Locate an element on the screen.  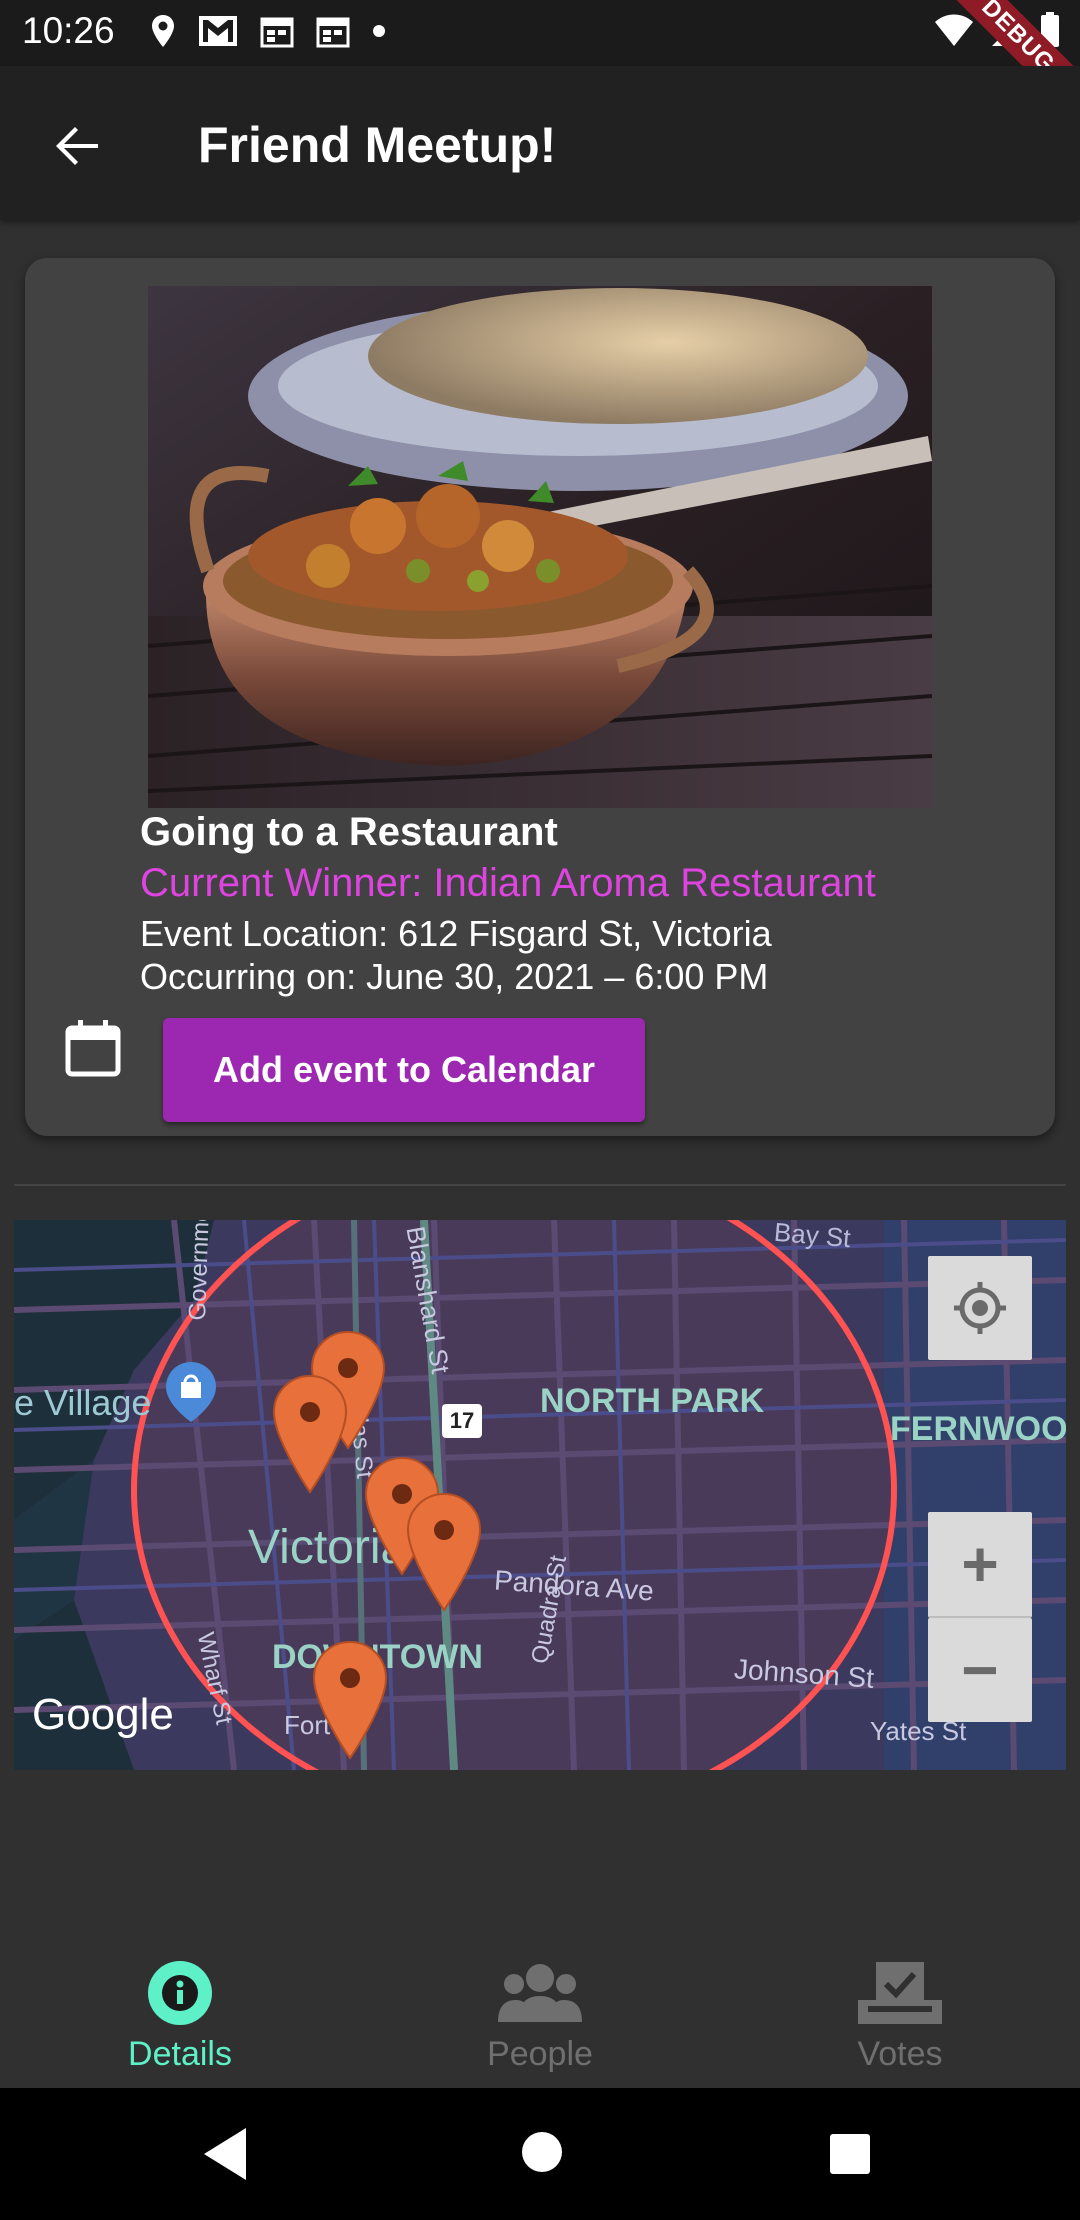
my-location-button is located at coordinates (980, 1308).